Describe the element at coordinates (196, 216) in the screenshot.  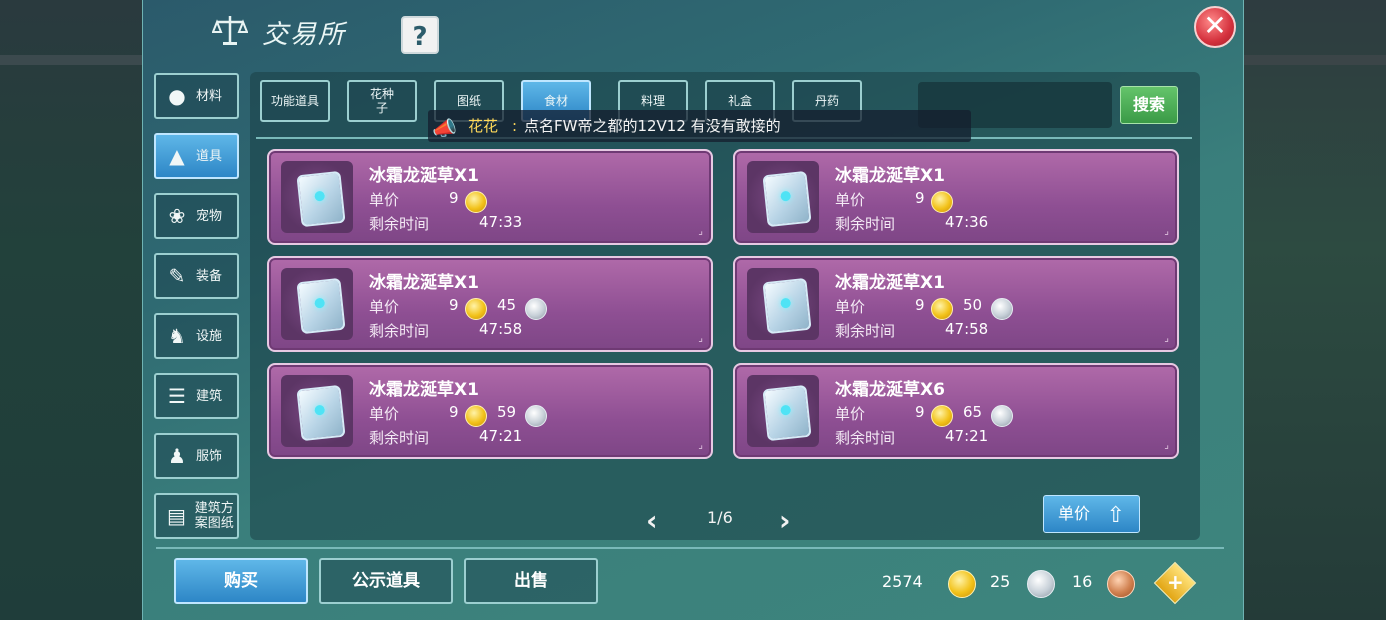
I see `sidebar-item-pets: ❀ 宠物` at that location.